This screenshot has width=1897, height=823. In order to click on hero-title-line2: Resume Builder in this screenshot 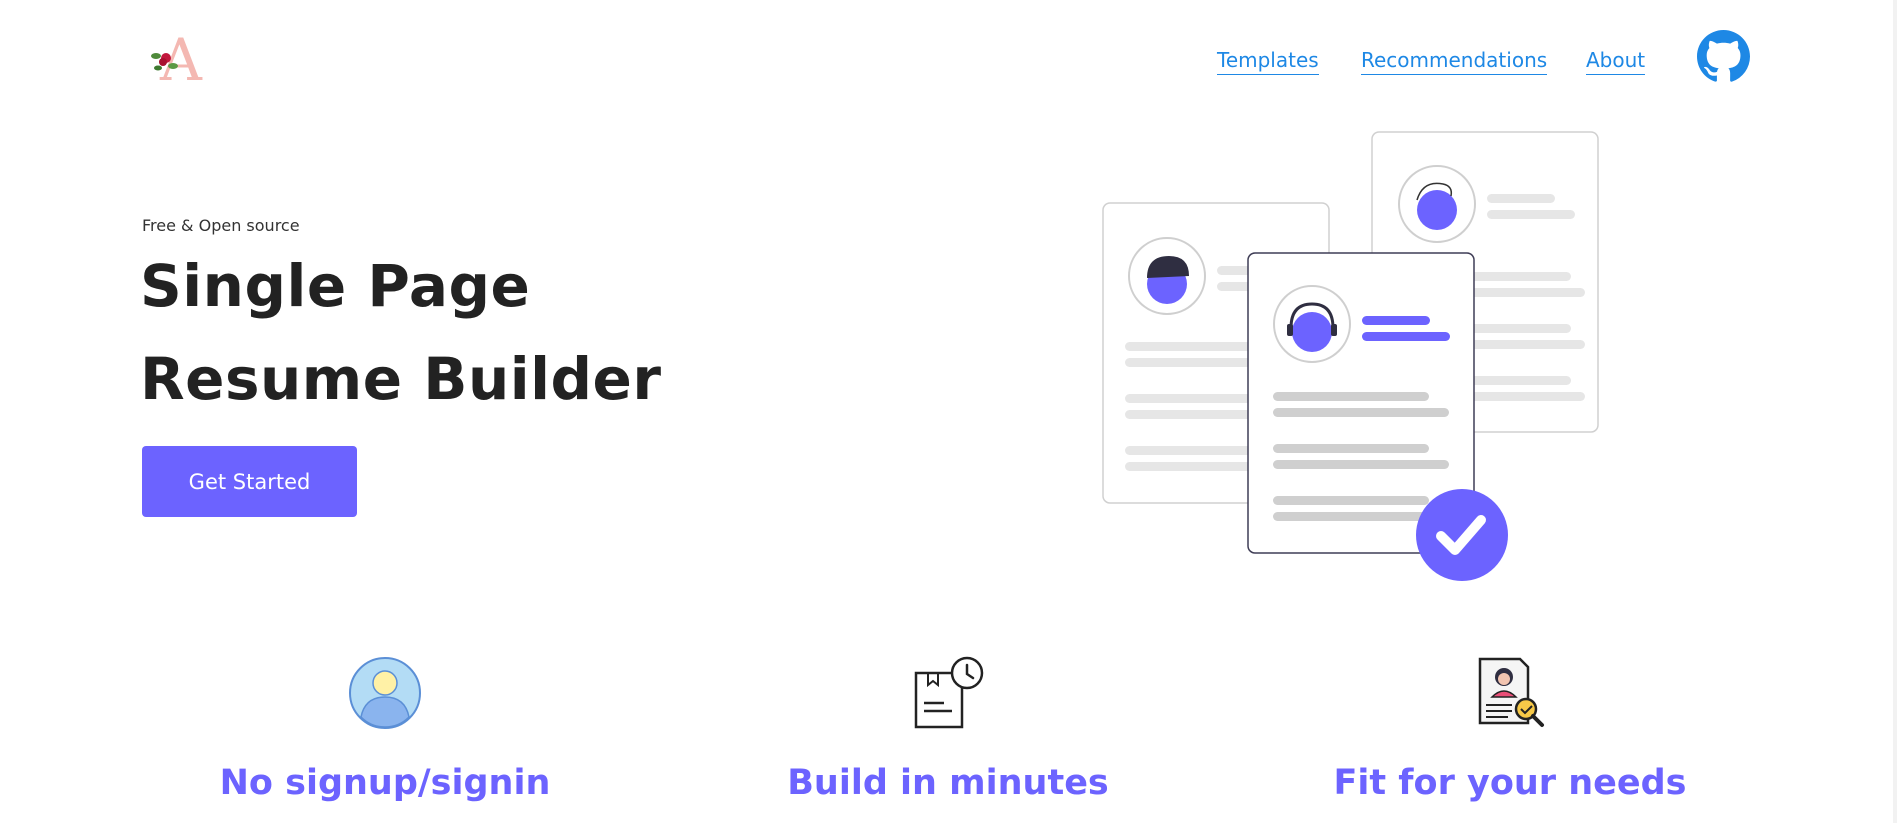, I will do `click(401, 379)`.